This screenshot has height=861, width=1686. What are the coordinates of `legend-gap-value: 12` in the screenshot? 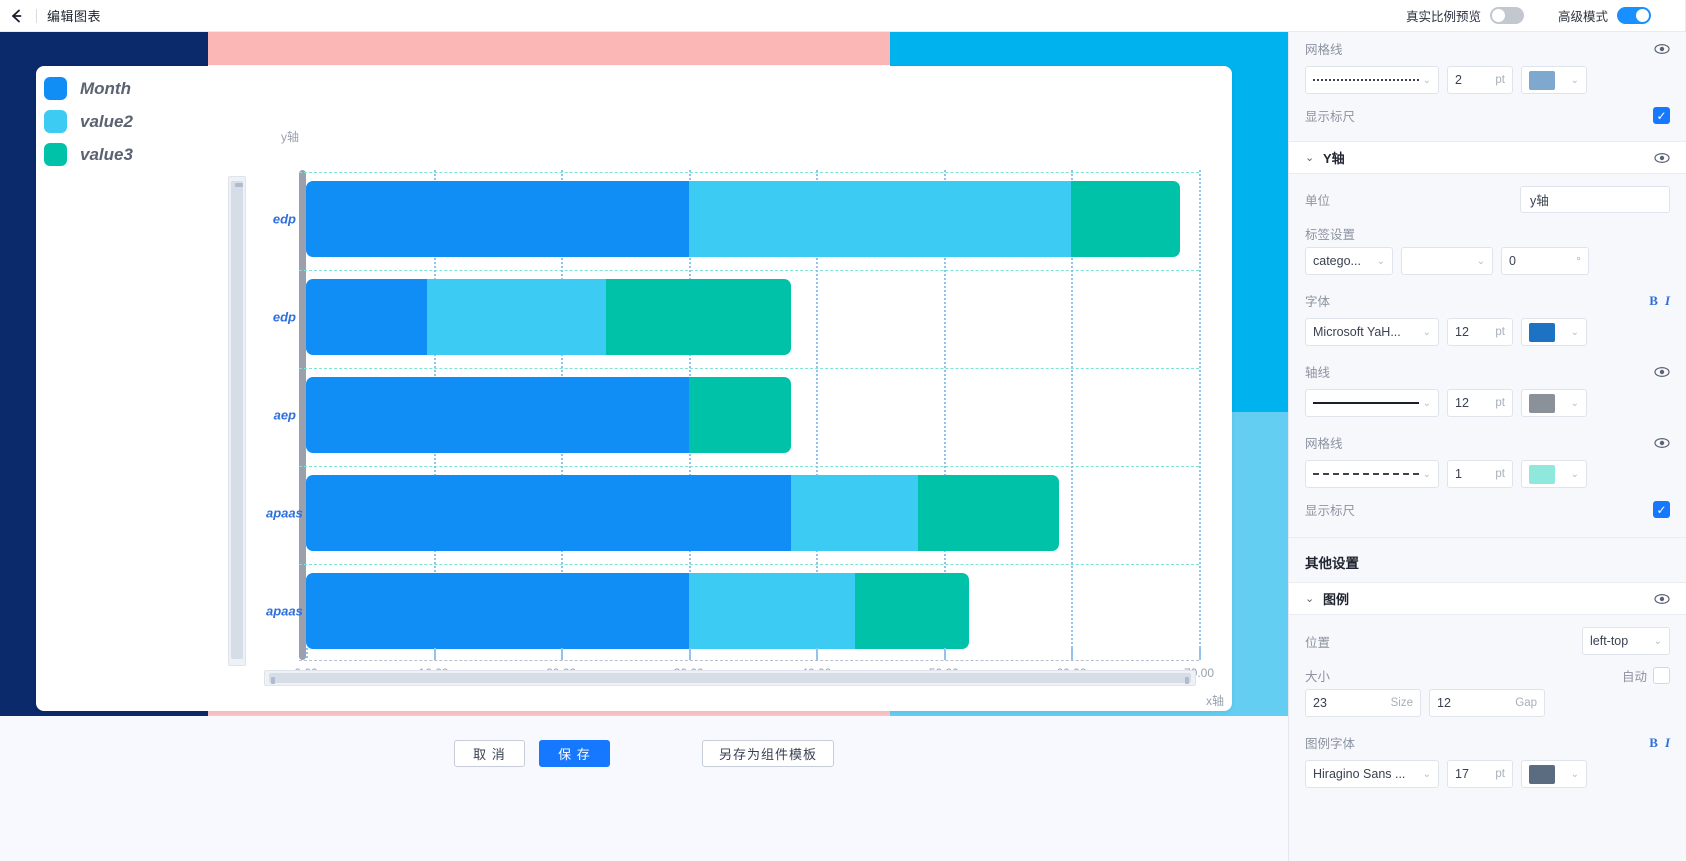 It's located at (1444, 703).